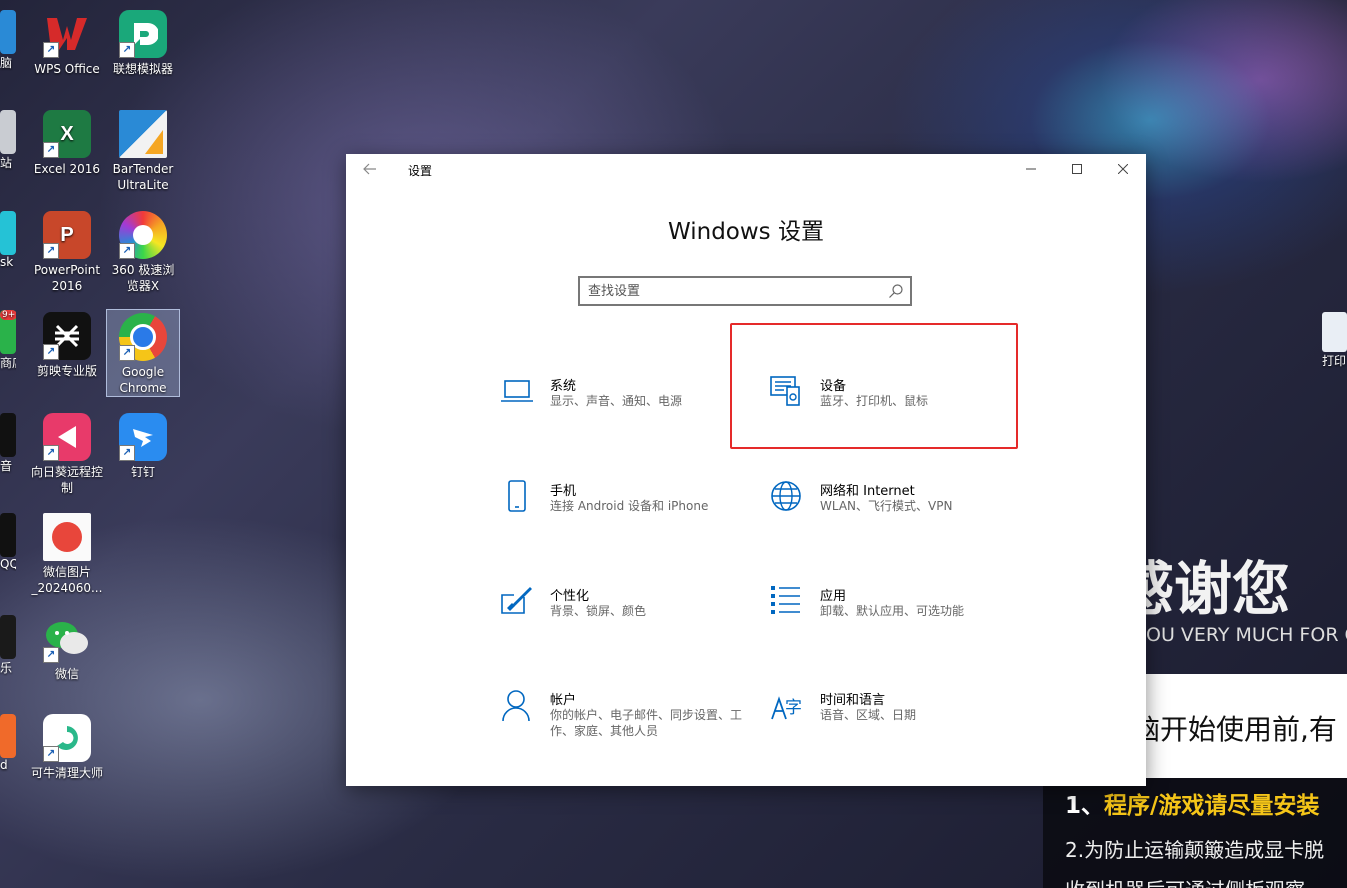 The image size is (1347, 888). I want to click on powerpoint-icon: P ↗, so click(67, 235).